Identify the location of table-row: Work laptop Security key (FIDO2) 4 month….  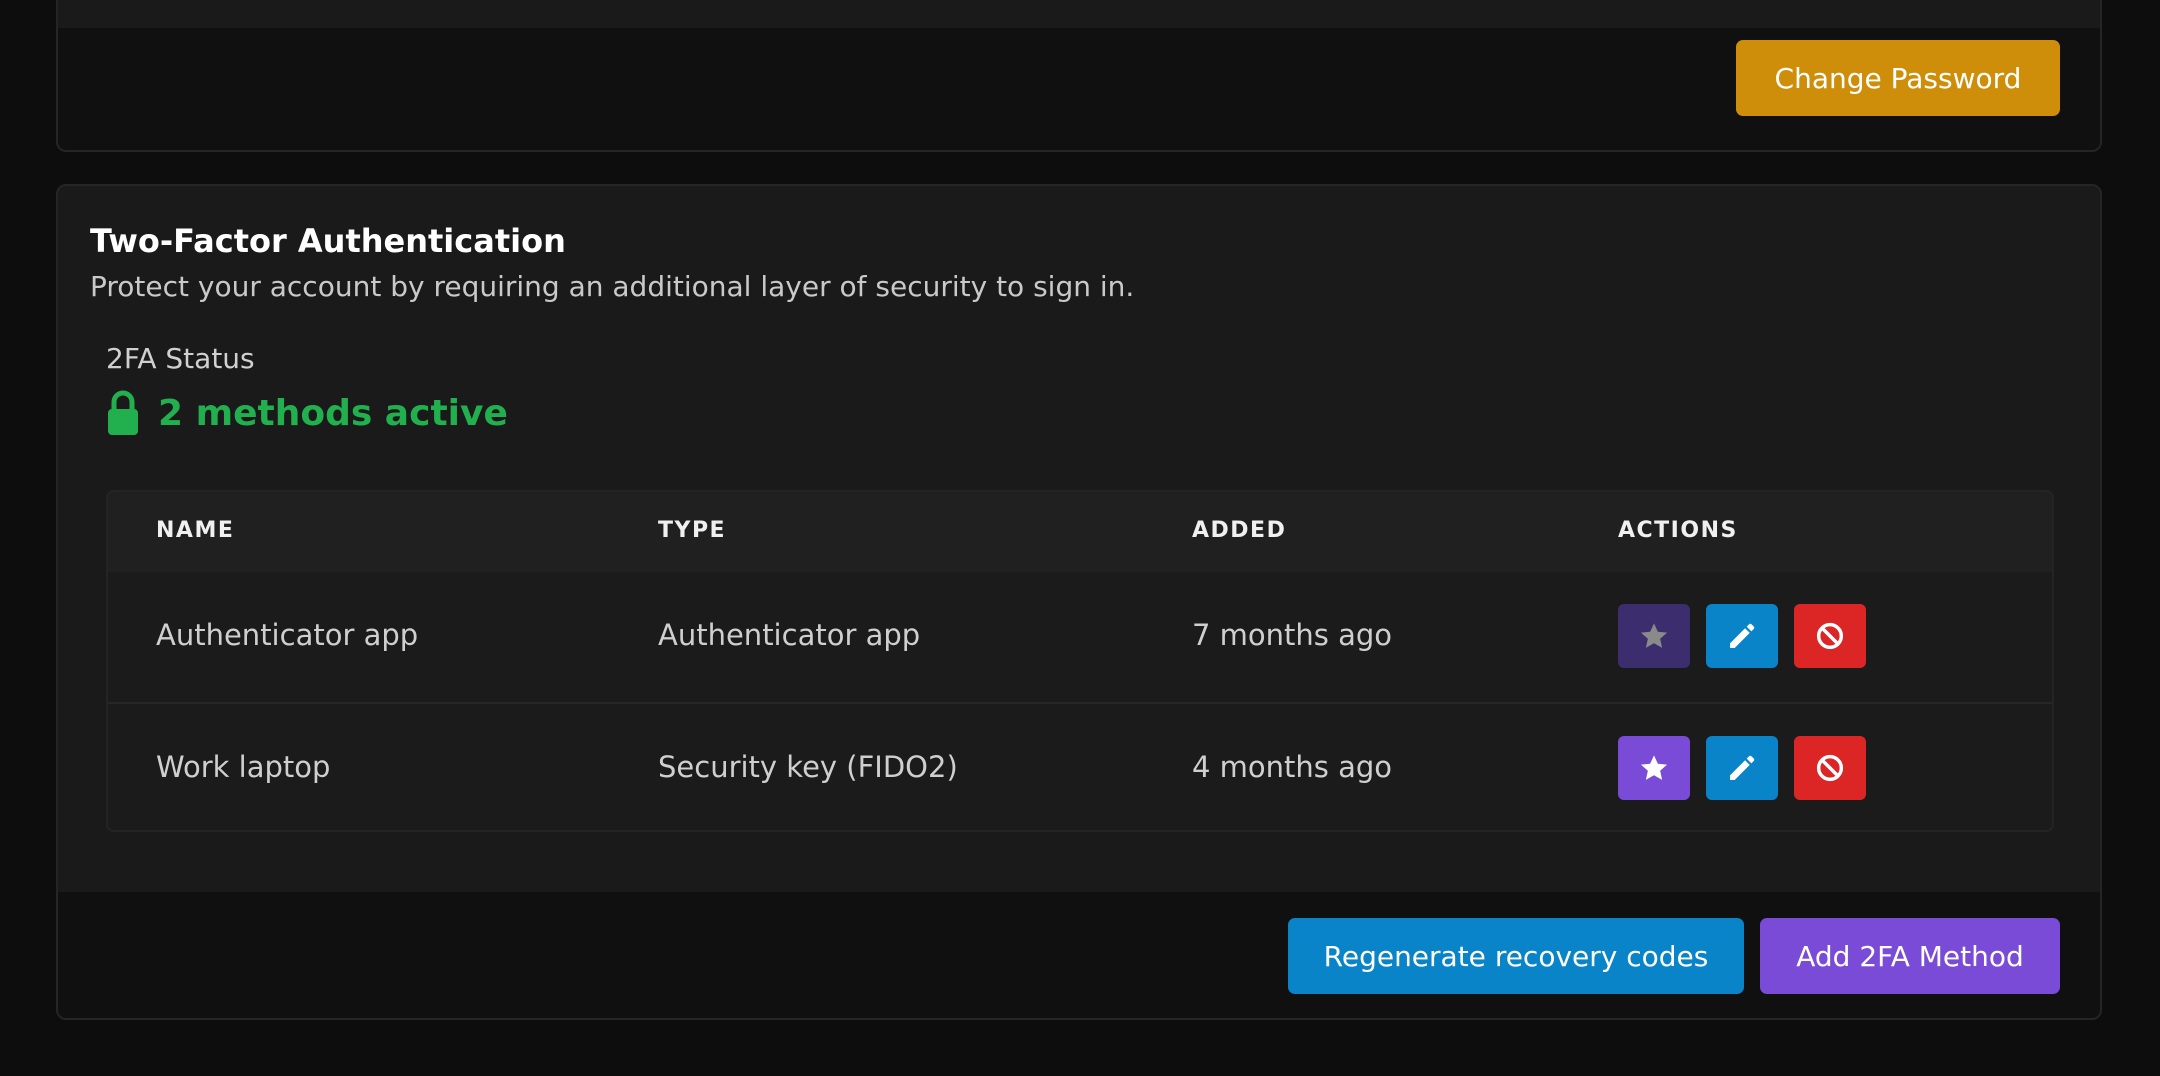
(1080, 766).